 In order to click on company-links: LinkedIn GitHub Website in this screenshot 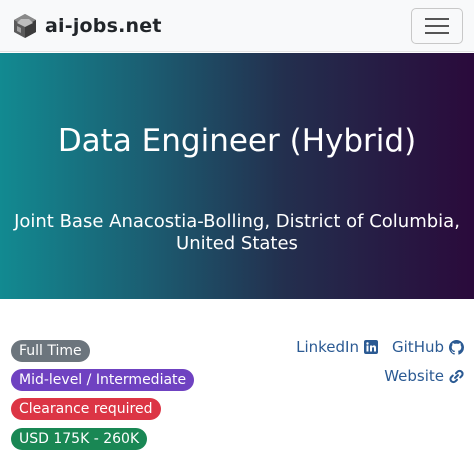, I will do `click(334, 367)`.